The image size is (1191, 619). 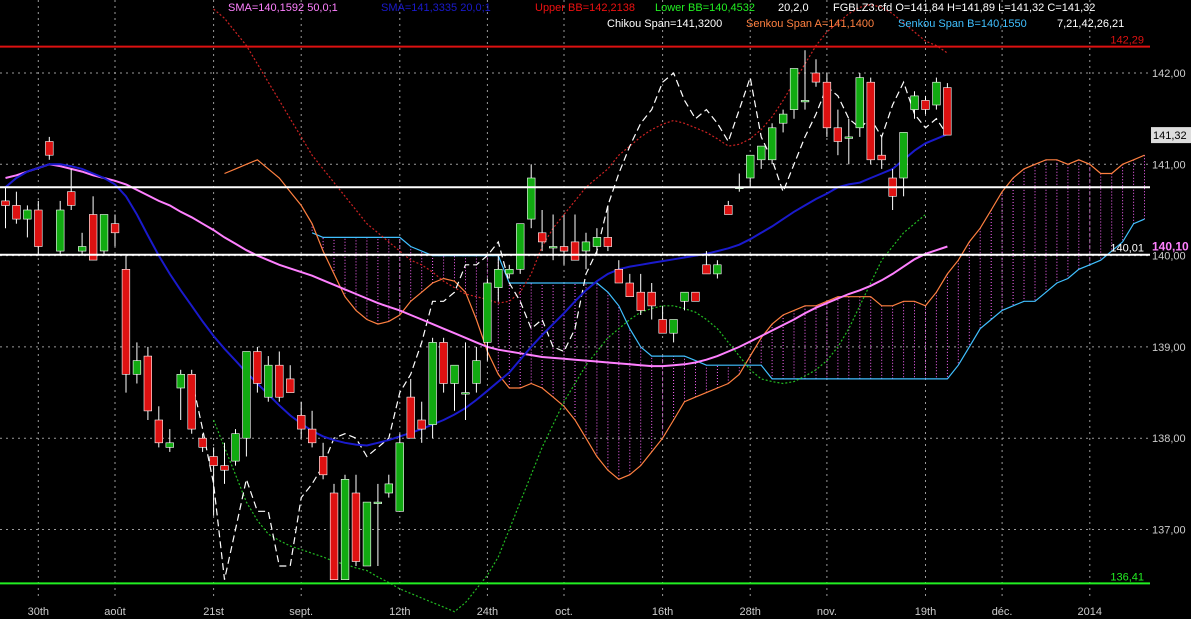 I want to click on legend-chikou: Chikou Span=141,3200, so click(x=664, y=24).